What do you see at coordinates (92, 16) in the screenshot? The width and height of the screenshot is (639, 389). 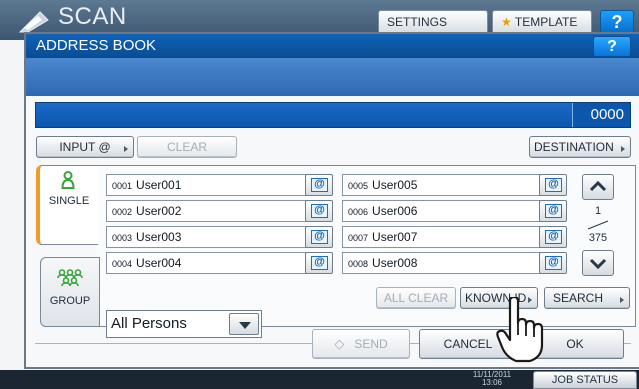 I see `scan-title: SCAN` at bounding box center [92, 16].